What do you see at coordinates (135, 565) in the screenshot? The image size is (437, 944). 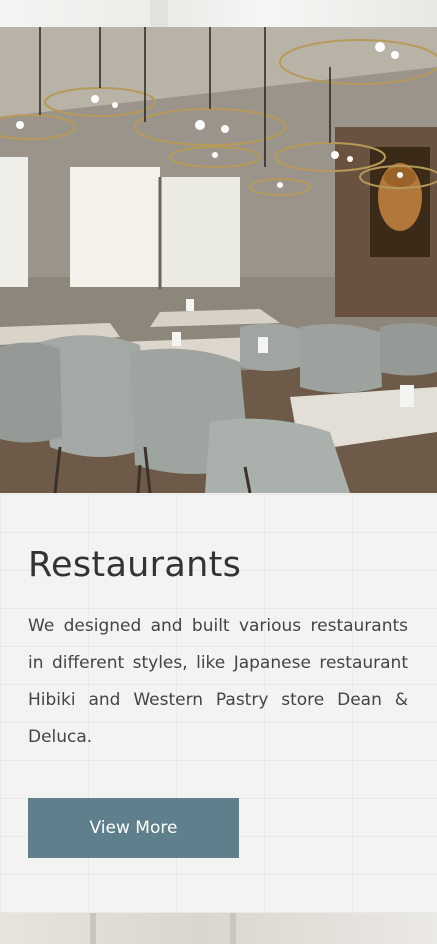 I see `section-title: Restaurants` at bounding box center [135, 565].